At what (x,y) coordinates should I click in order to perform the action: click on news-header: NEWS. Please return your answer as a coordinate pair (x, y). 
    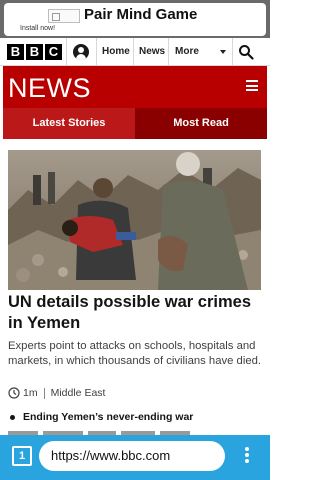
    Looking at the image, I should click on (135, 87).